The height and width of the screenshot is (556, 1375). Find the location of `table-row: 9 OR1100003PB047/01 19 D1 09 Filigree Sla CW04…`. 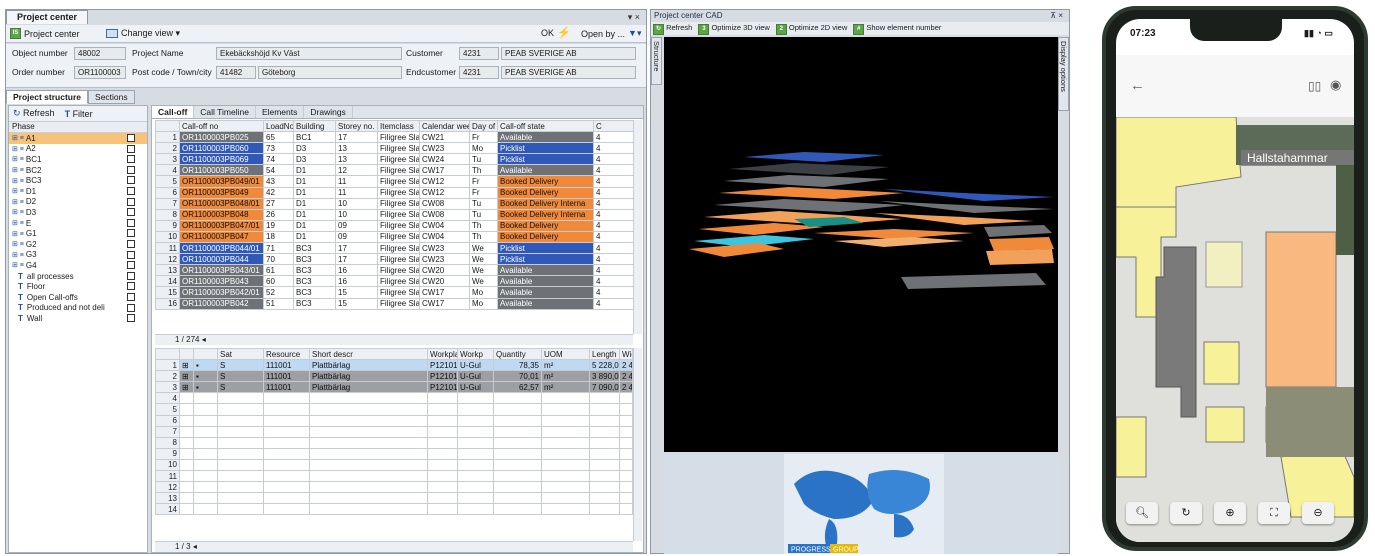

table-row: 9 OR1100003PB047/01 19 D1 09 Filigree Sla CW04… is located at coordinates (394, 225).